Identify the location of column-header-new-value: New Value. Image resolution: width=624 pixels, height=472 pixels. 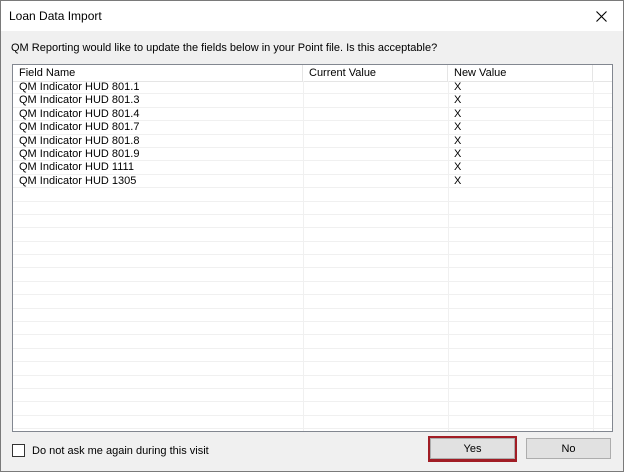
(520, 73).